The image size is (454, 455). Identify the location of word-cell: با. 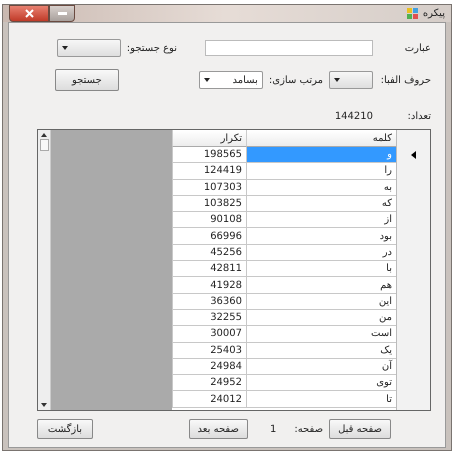
(321, 269).